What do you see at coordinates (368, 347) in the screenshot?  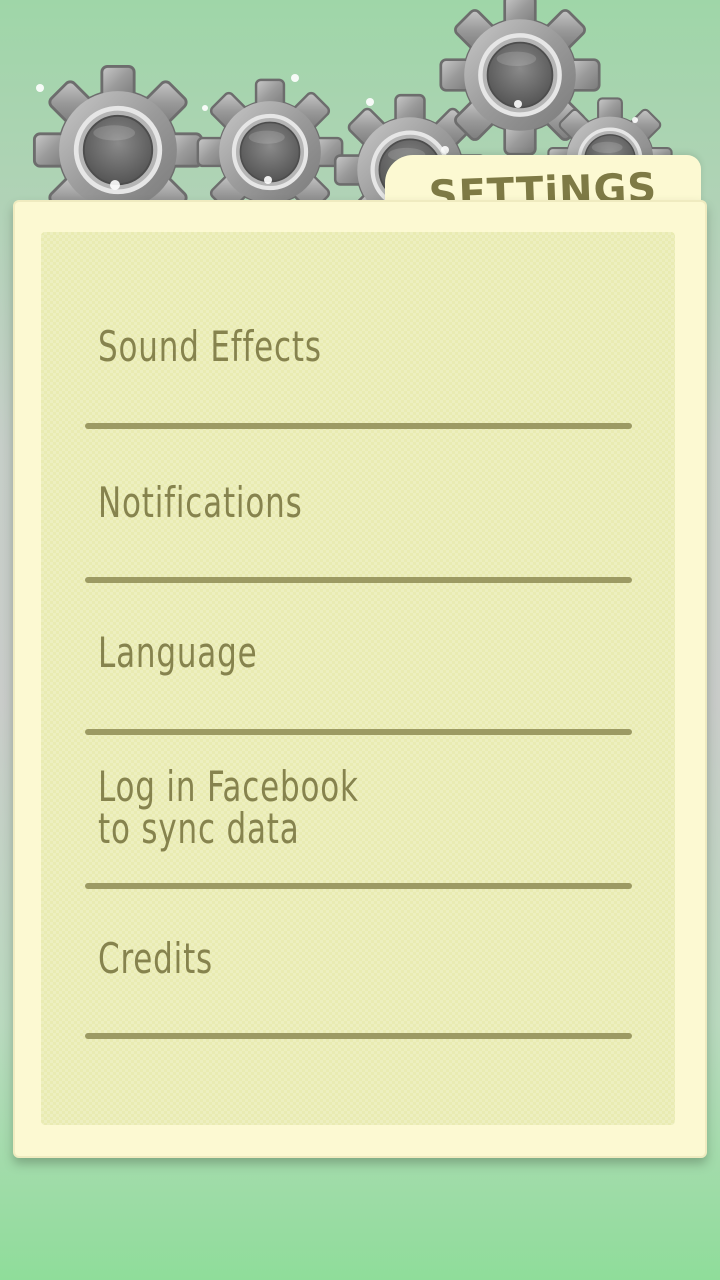 I see `sound-effects-option: Sound Effects` at bounding box center [368, 347].